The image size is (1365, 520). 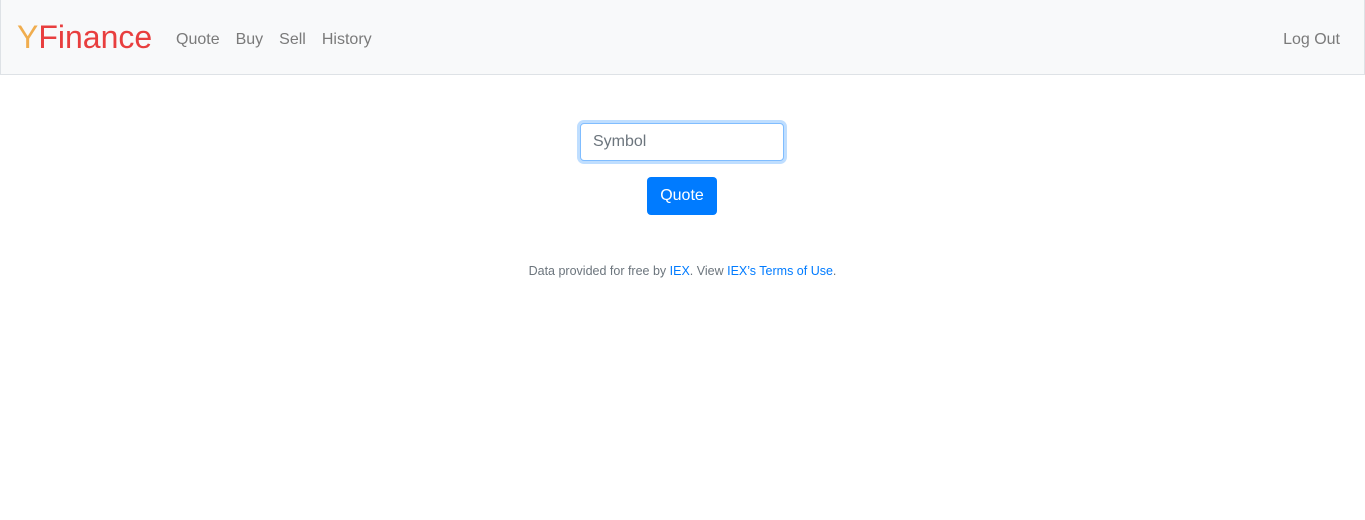 I want to click on brand-logo: YFinance, so click(x=84, y=37).